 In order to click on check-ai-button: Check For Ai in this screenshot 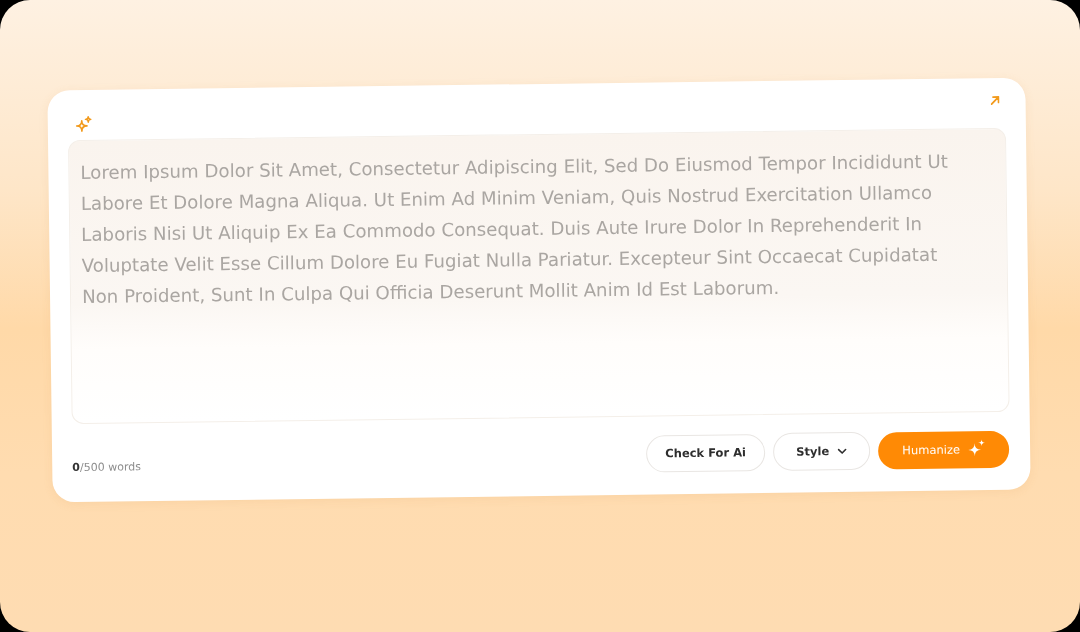, I will do `click(705, 453)`.